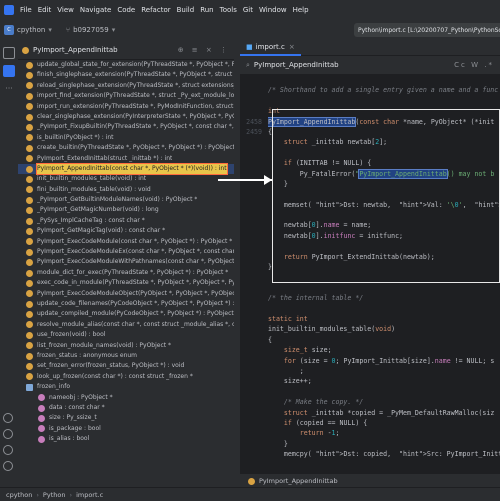 This screenshot has height=501, width=500. Describe the element at coordinates (126, 10) in the screenshot. I see `menu-code: Code` at that location.